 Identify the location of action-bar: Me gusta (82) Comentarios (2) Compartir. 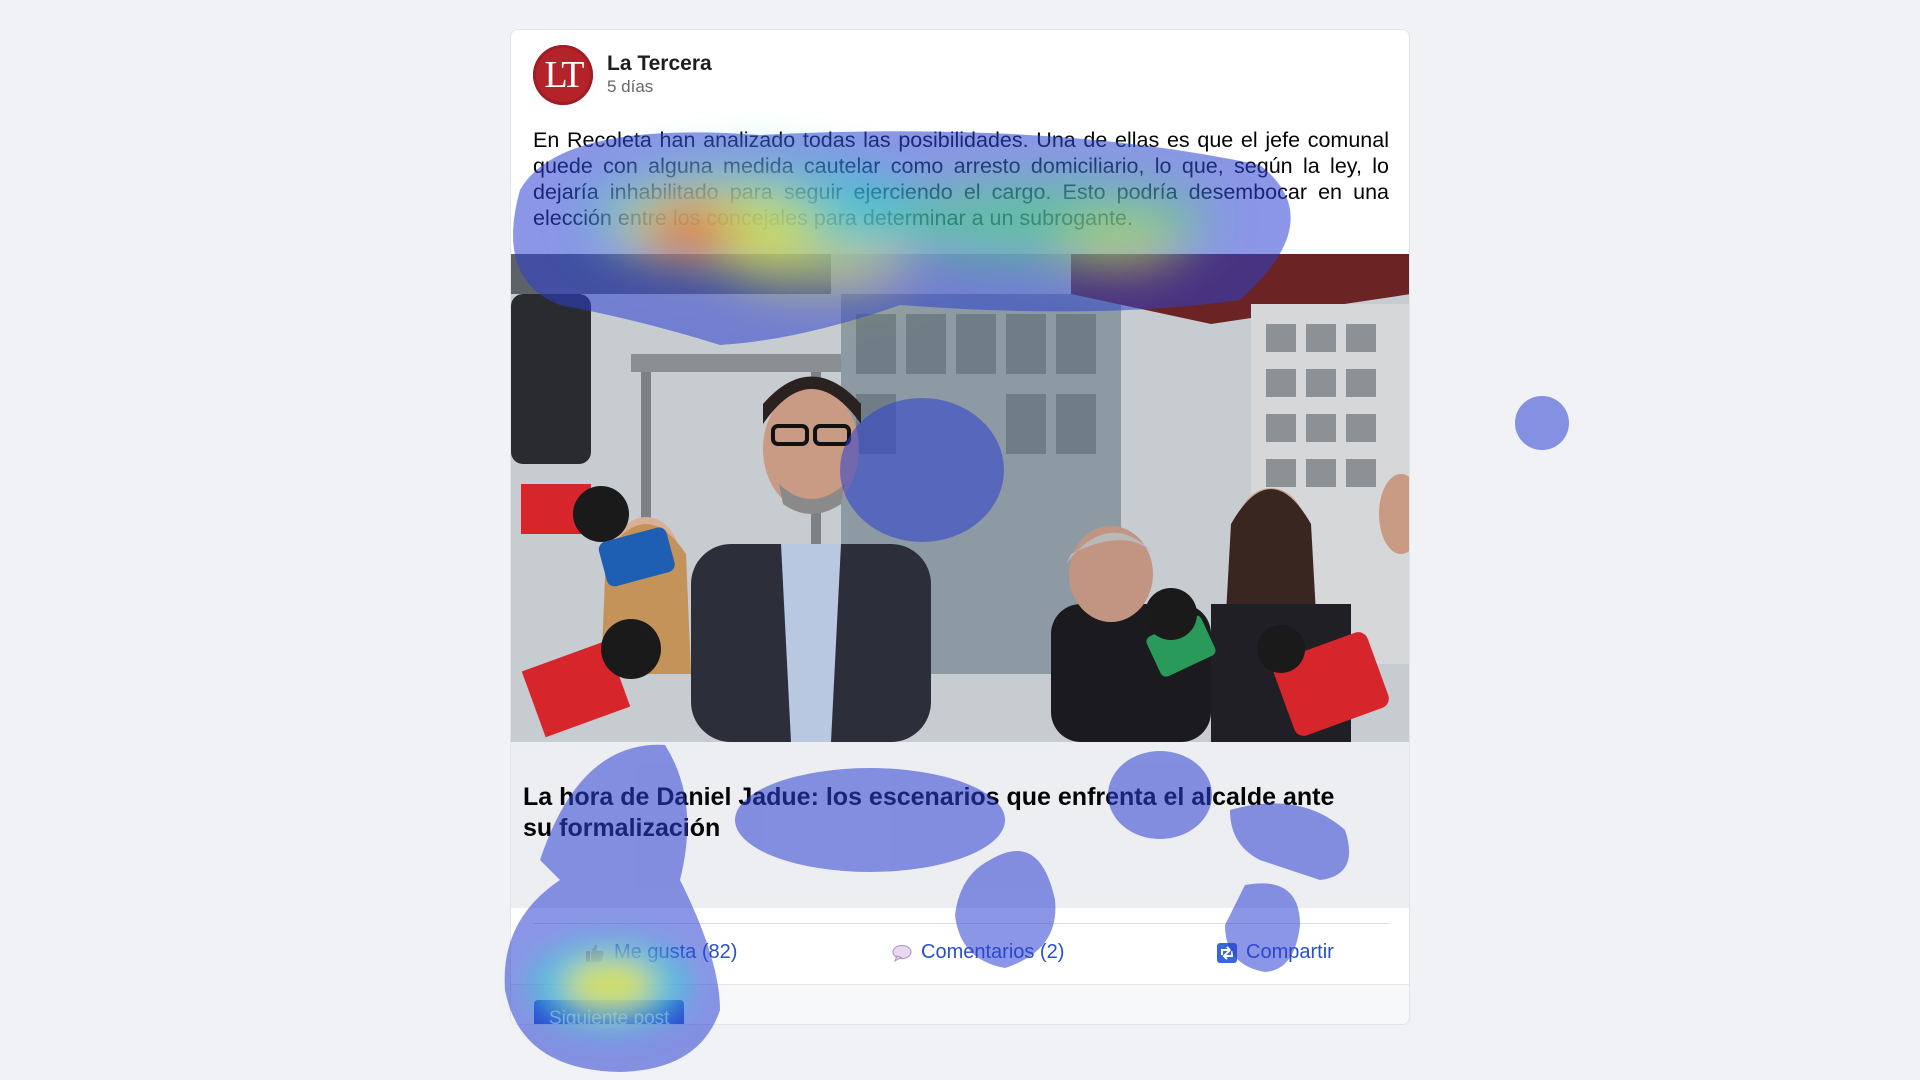
(960, 955).